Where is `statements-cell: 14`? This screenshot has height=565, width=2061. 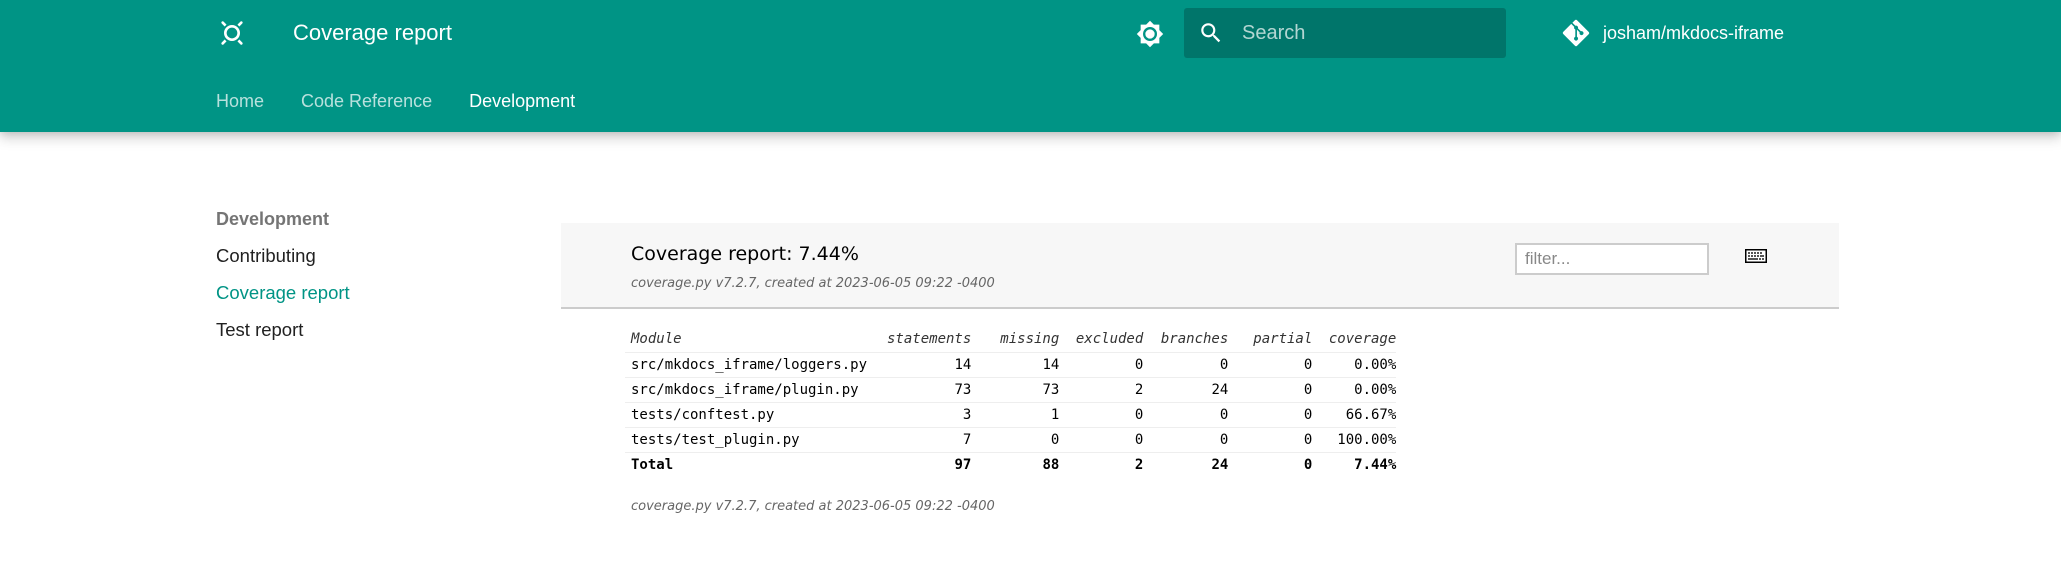 statements-cell: 14 is located at coordinates (923, 365).